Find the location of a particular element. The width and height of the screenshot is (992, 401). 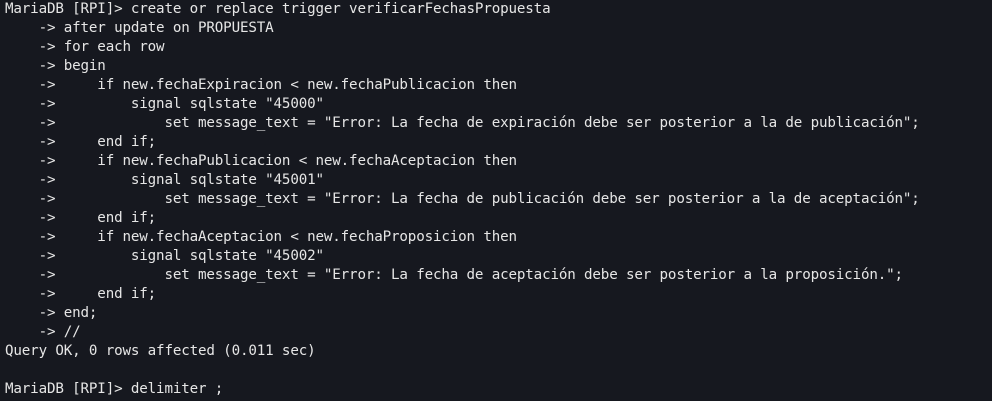

terminal-line: -> for each row is located at coordinates (85, 47).